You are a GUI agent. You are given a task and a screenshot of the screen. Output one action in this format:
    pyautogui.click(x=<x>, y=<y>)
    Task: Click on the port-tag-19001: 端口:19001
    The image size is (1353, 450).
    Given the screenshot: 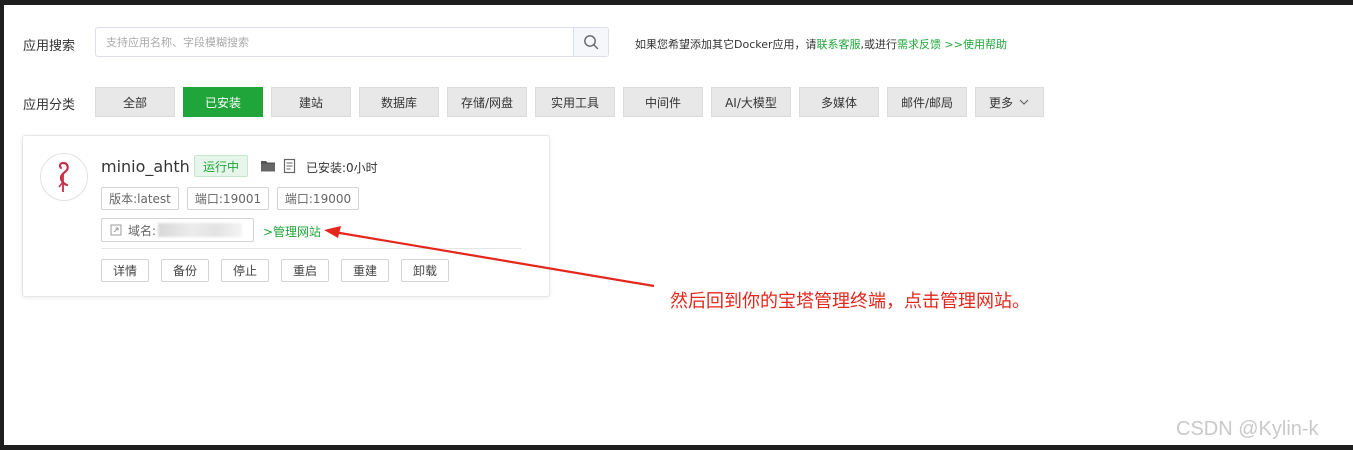 What is the action you would take?
    pyautogui.click(x=228, y=198)
    